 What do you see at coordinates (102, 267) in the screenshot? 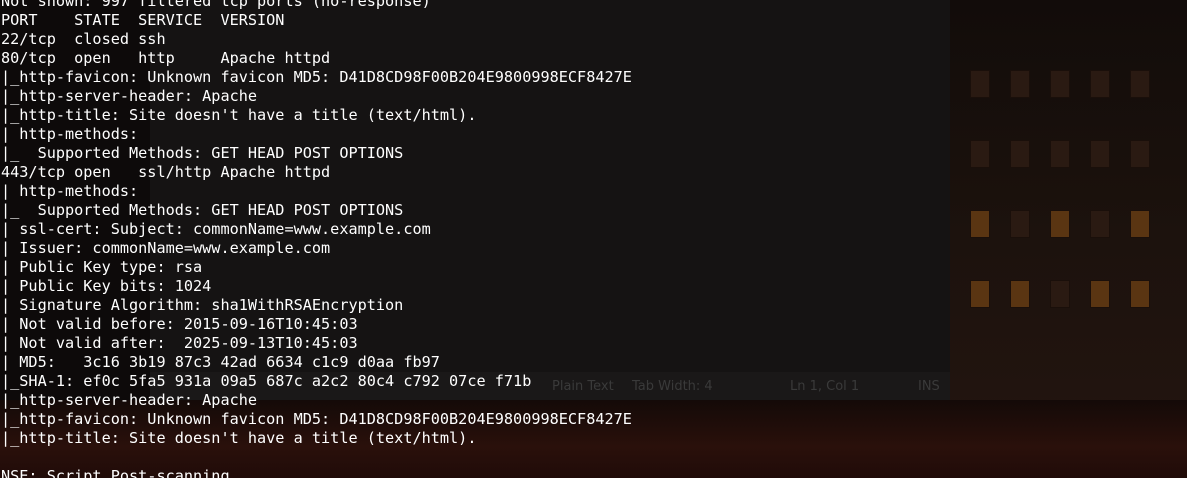
I see `terminal-line: | Public Key type: rsa` at bounding box center [102, 267].